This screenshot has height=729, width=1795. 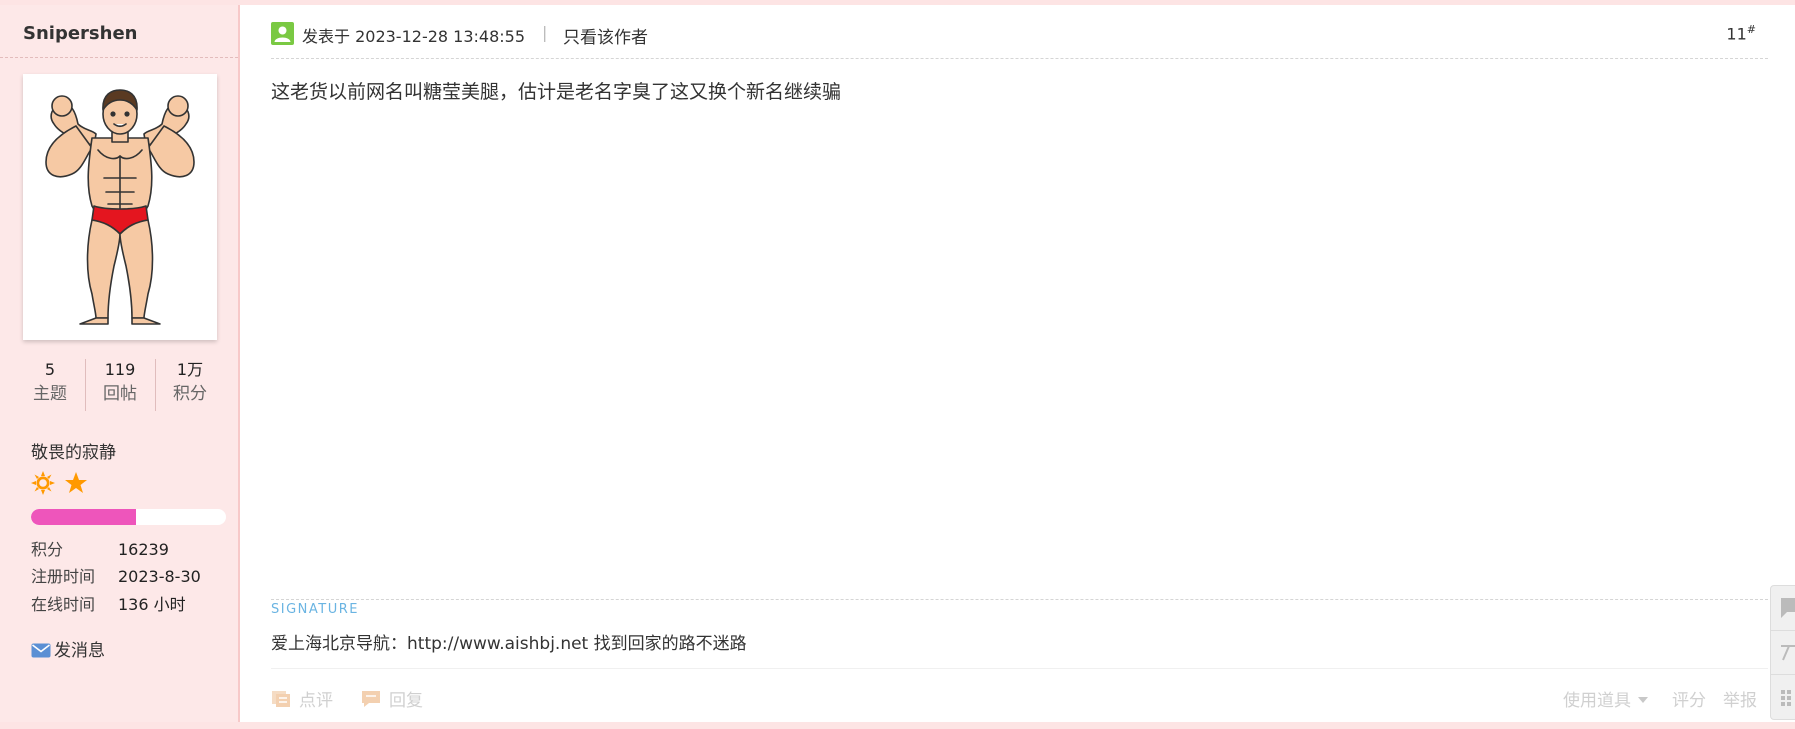 What do you see at coordinates (50, 369) in the screenshot?
I see `stat-threads-value: 5` at bounding box center [50, 369].